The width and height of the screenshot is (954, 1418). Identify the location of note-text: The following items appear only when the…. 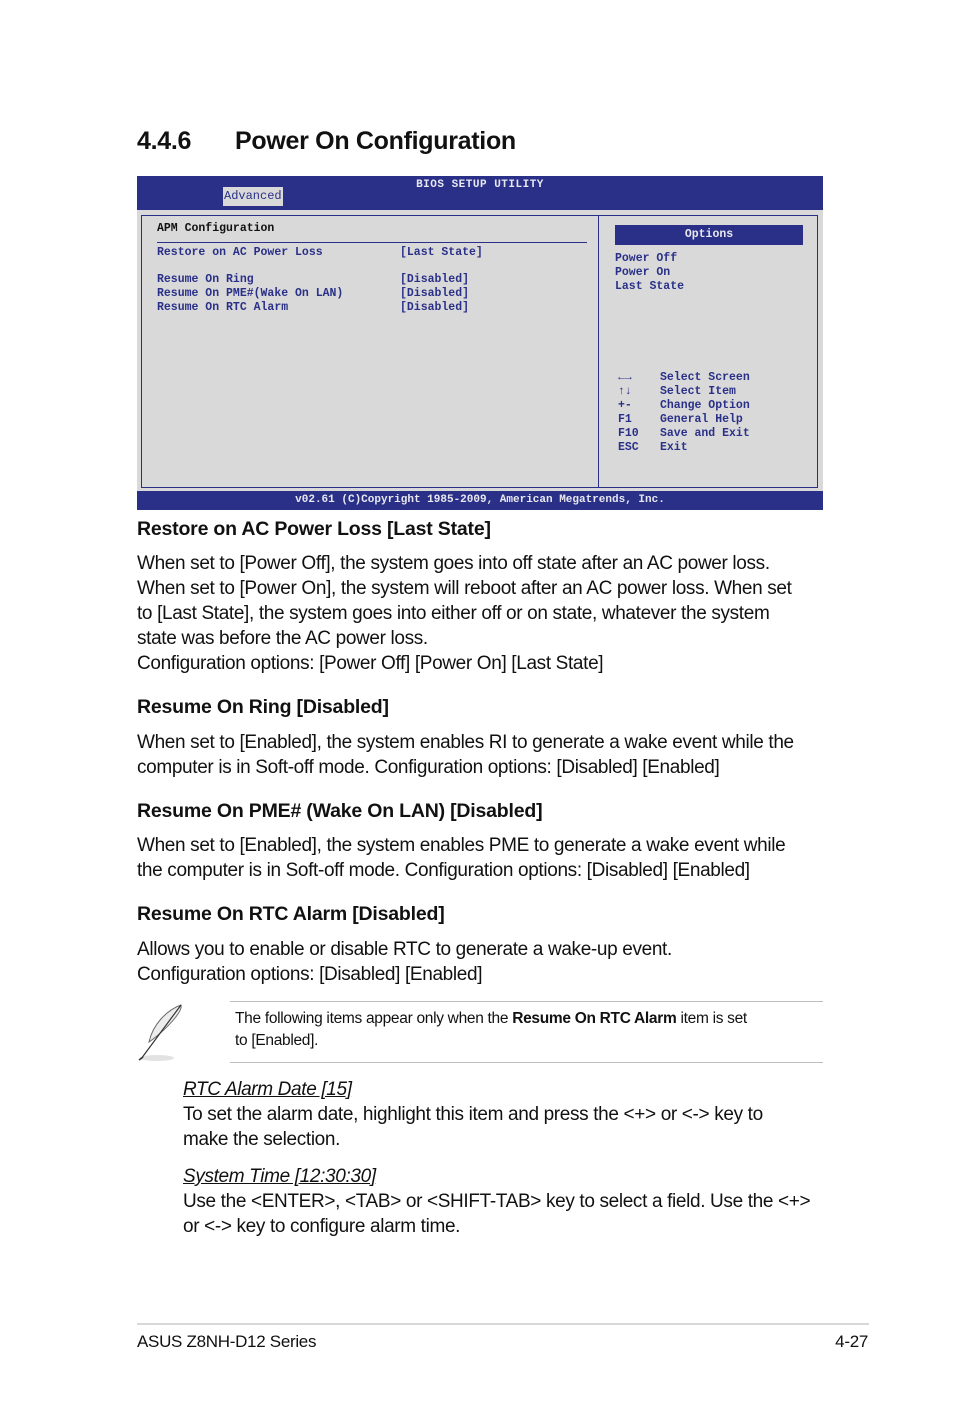
(527, 1030).